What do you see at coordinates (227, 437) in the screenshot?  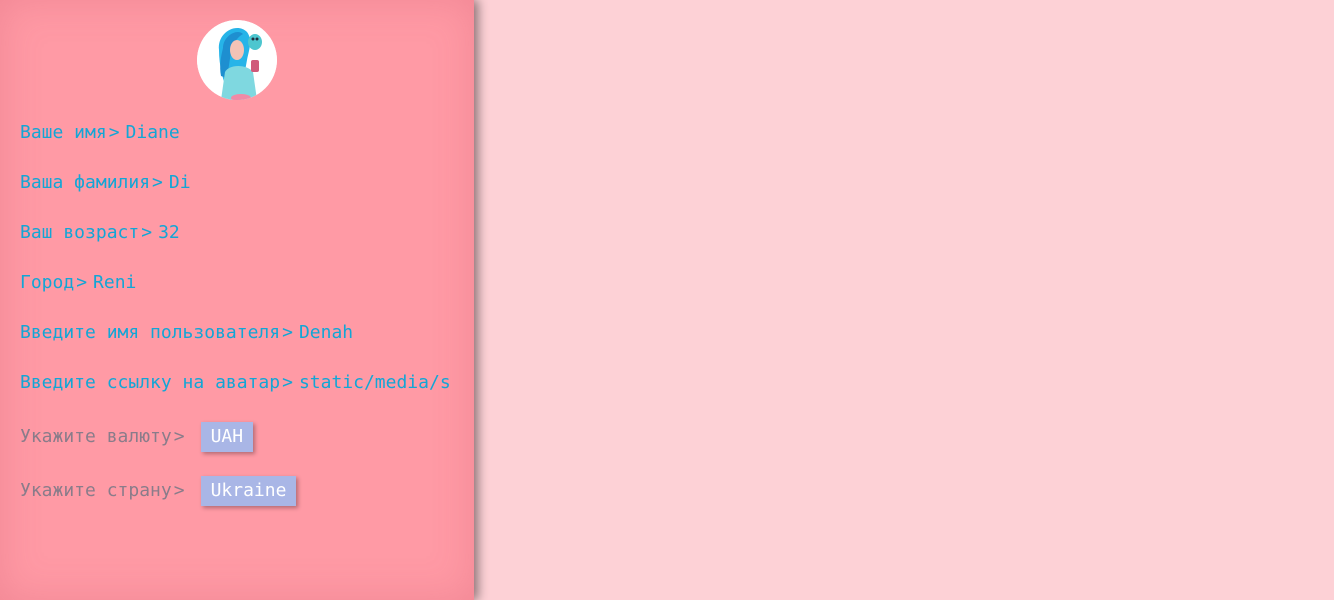 I see `currency-select: UAH` at bounding box center [227, 437].